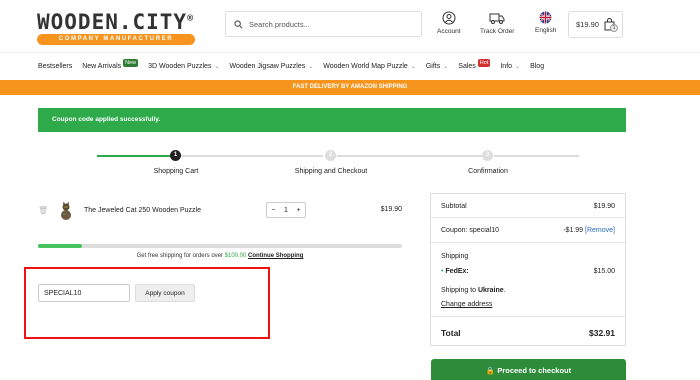 The width and height of the screenshot is (700, 380). I want to click on quantity-decrease-button: −, so click(273, 210).